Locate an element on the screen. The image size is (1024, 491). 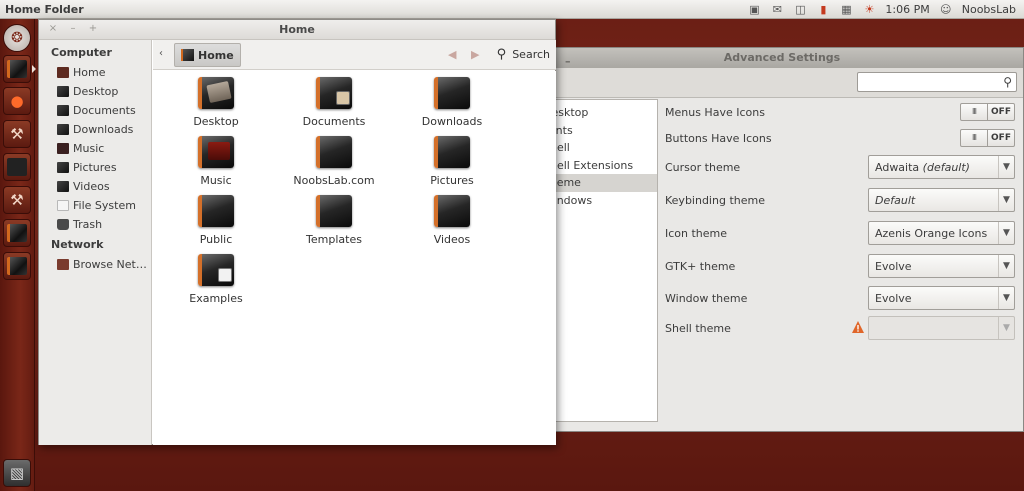
folder-label: Templates is located at coordinates (334, 239).